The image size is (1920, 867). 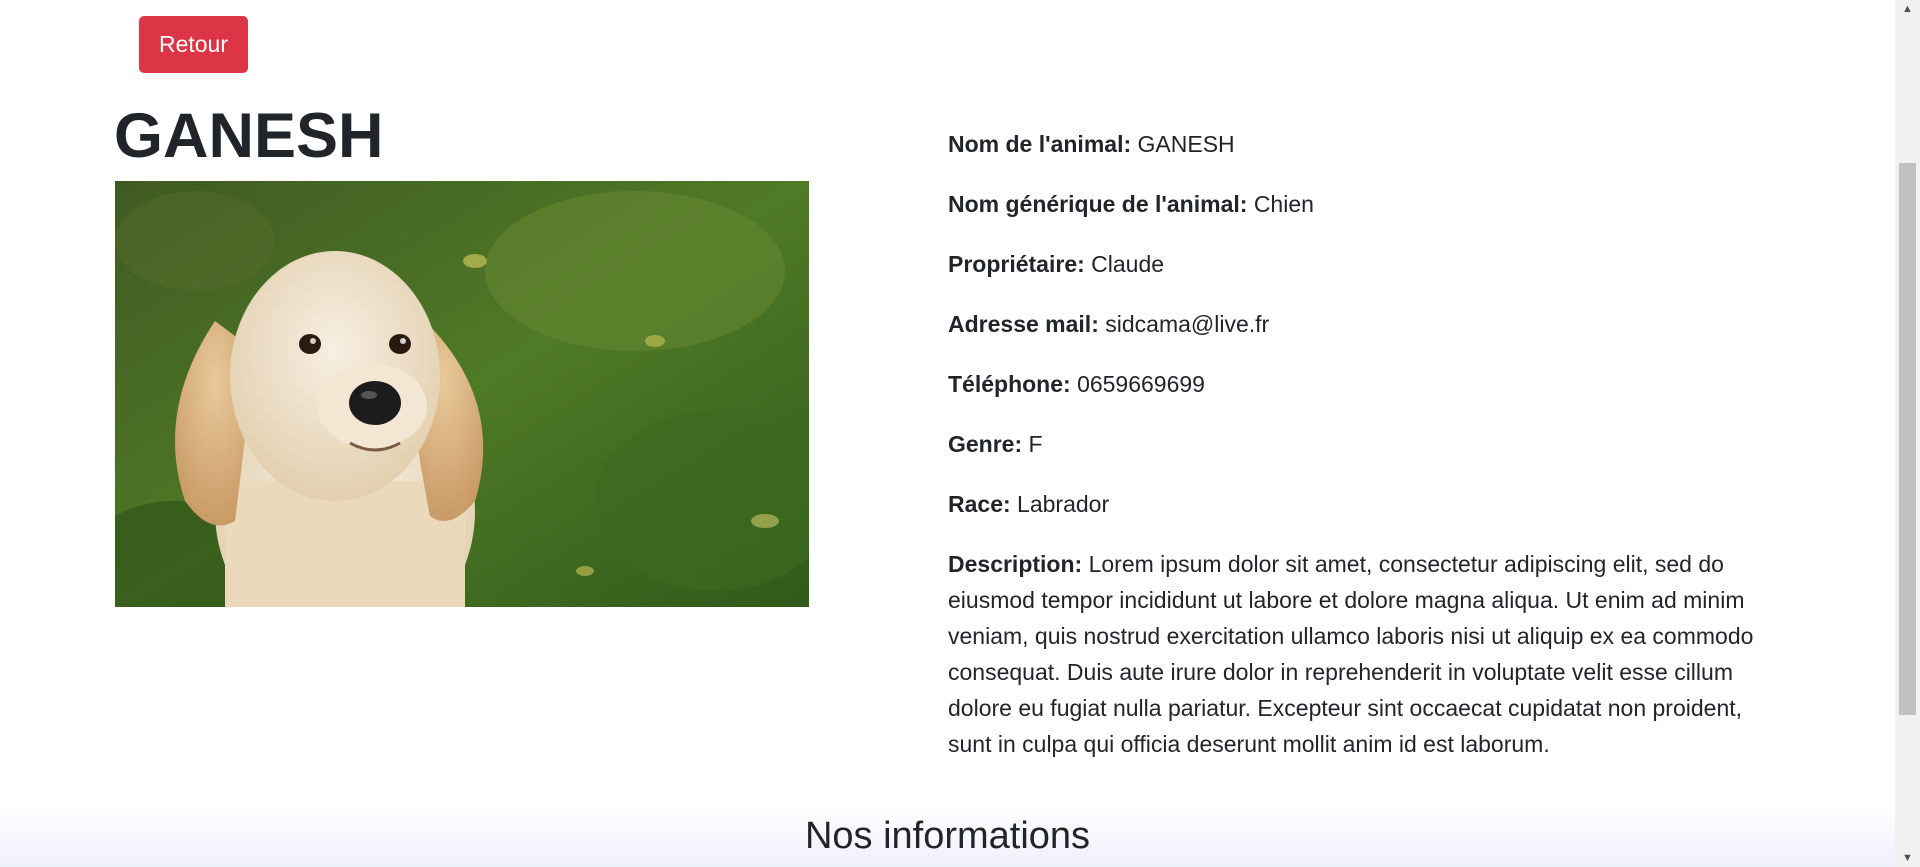 What do you see at coordinates (1063, 504) in the screenshot?
I see `info-value: Labrador` at bounding box center [1063, 504].